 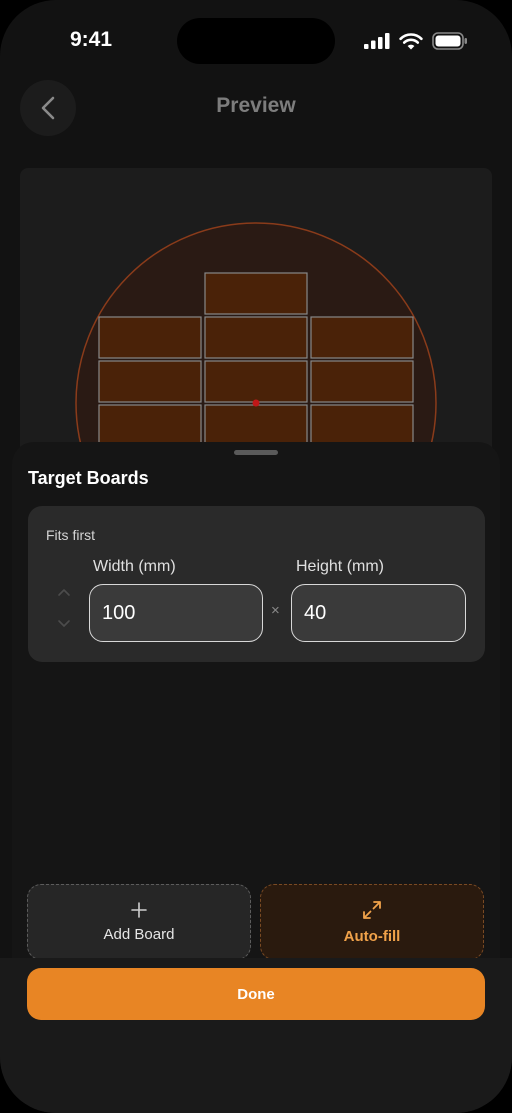 What do you see at coordinates (372, 936) in the screenshot?
I see `auto-fill-label: Auto-fill` at bounding box center [372, 936].